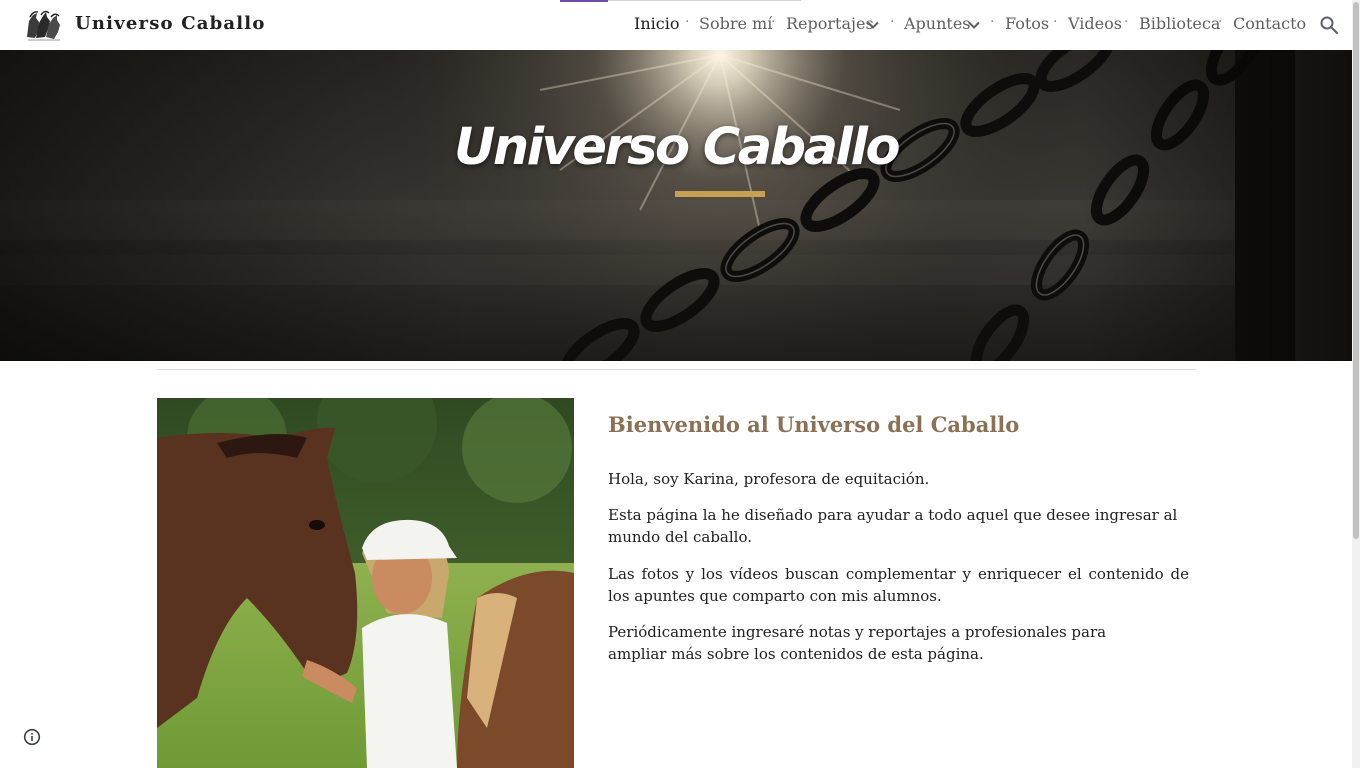  Describe the element at coordinates (32, 737) in the screenshot. I see `info-icon` at that location.